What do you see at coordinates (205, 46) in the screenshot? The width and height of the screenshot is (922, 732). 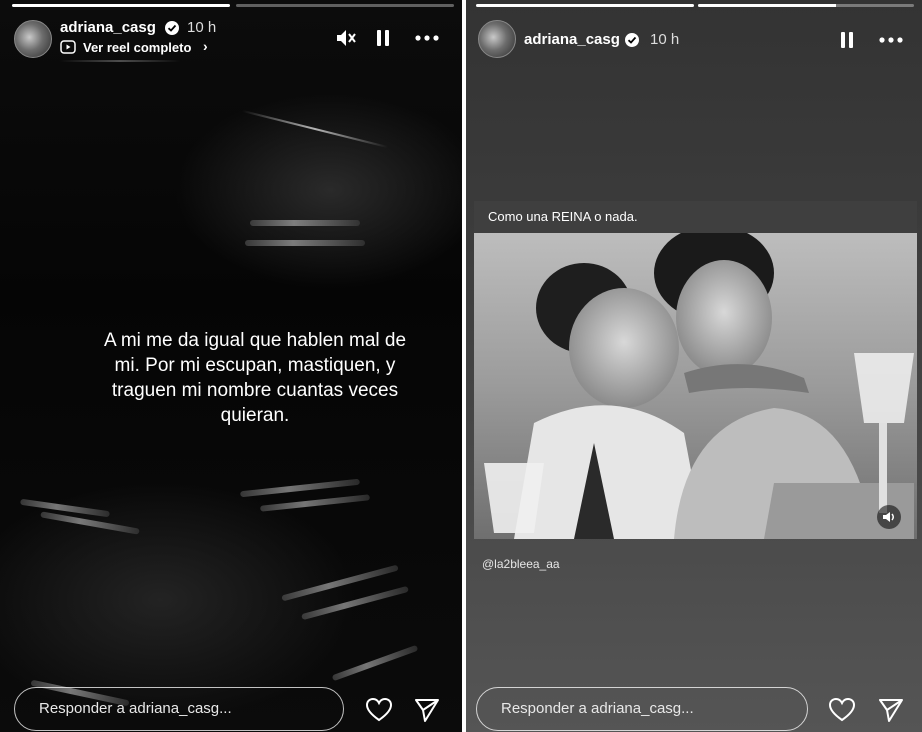 I see `chevron-right-icon: ›` at bounding box center [205, 46].